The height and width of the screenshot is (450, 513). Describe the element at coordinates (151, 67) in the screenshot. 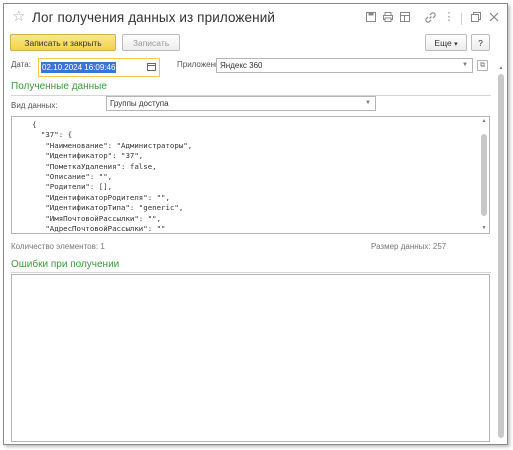

I see `calendar-icon` at that location.